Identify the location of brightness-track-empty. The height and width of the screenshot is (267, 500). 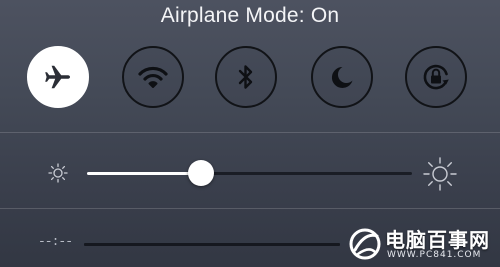
(306, 173).